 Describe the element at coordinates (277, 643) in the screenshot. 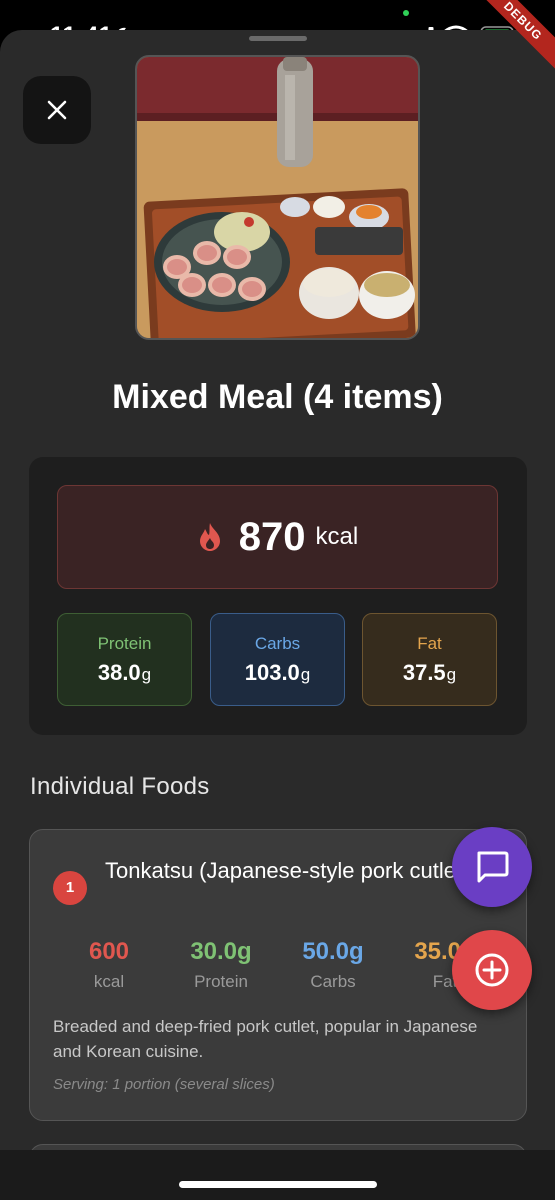

I see `carbs-label: Carbs` at that location.